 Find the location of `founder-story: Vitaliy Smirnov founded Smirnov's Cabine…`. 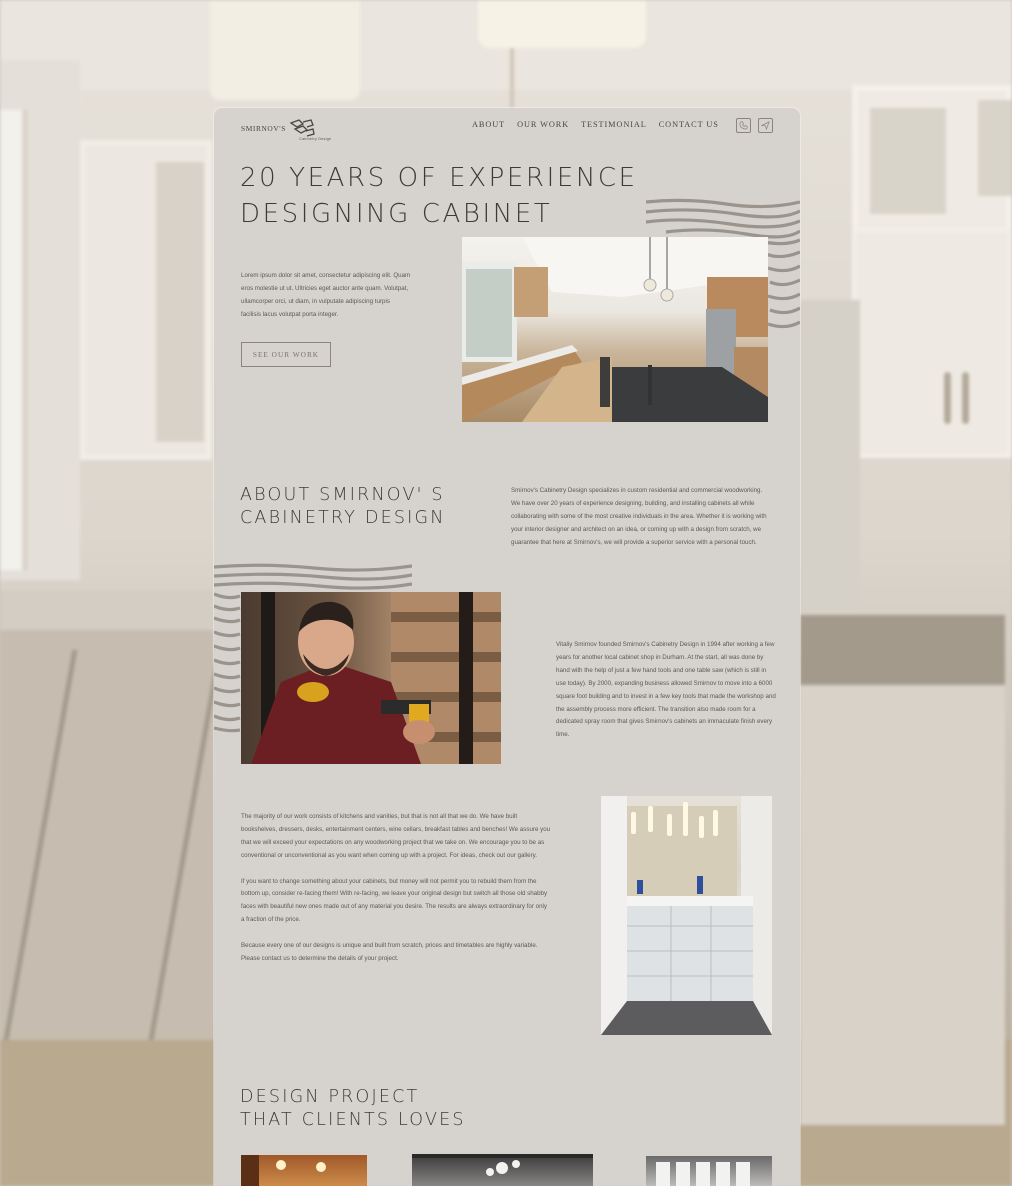

founder-story: Vitaliy Smirnov founded Smirnov's Cabine… is located at coordinates (666, 690).